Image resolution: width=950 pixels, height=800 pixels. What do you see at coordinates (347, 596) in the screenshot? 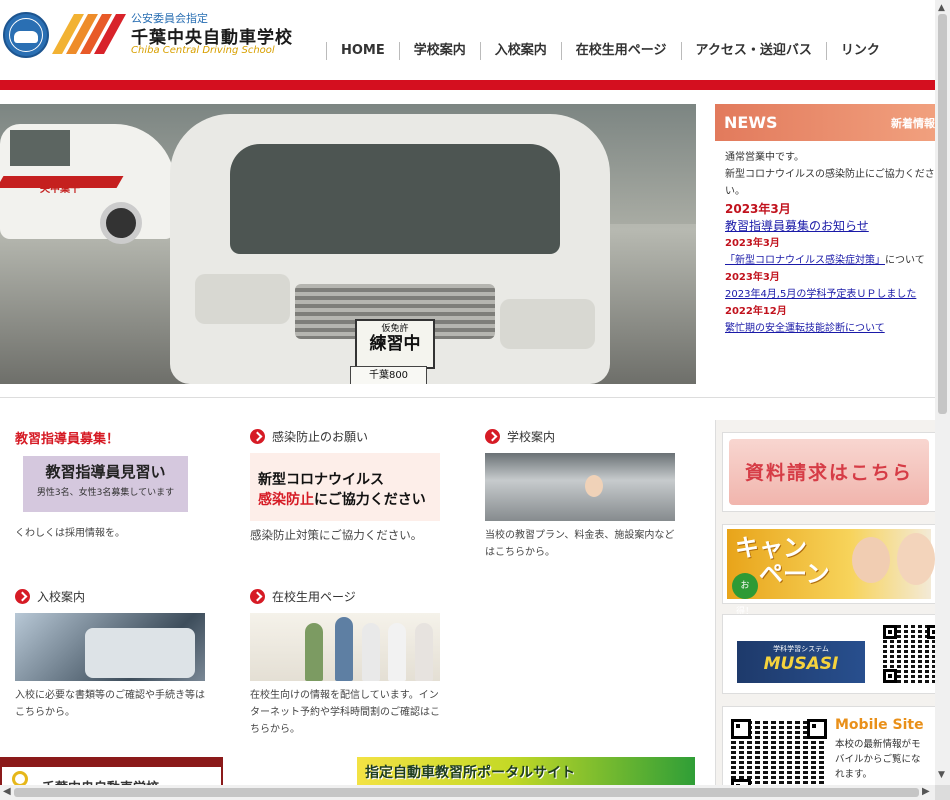
I see `card-students-heading: 在校生用ページ` at bounding box center [347, 596].